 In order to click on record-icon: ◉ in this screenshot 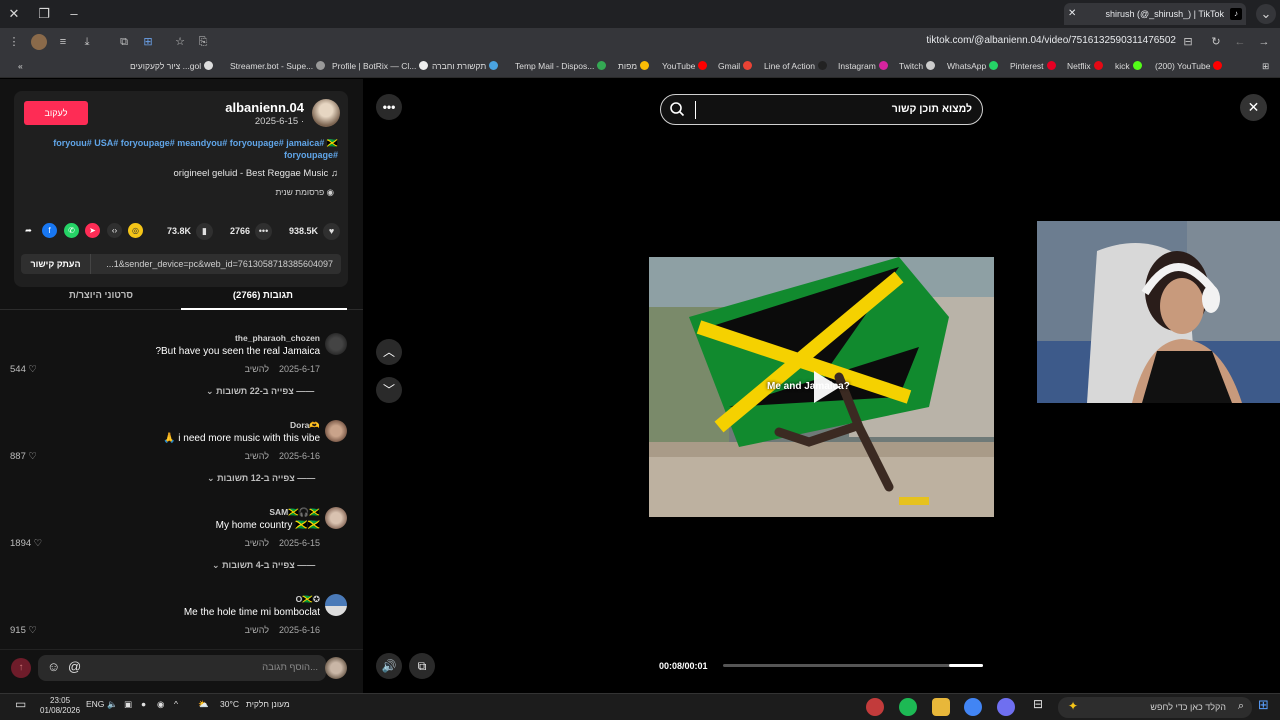, I will do `click(160, 704)`.